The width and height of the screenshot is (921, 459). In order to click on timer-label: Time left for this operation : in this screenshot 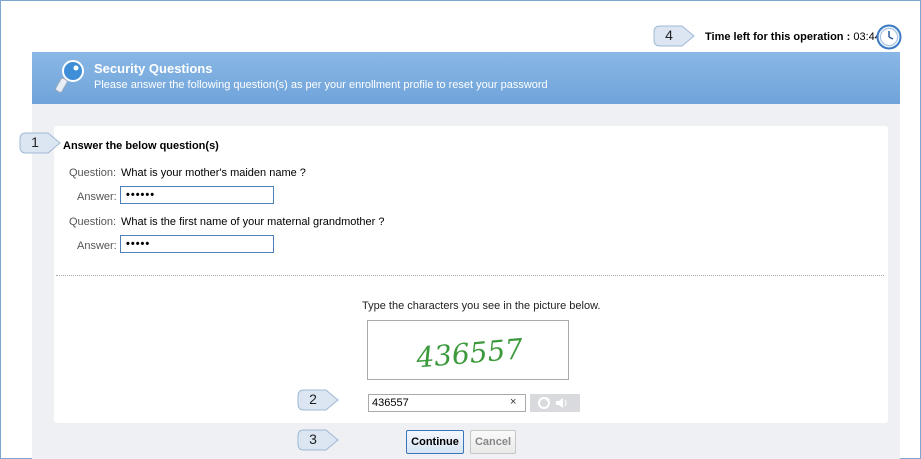, I will do `click(778, 37)`.